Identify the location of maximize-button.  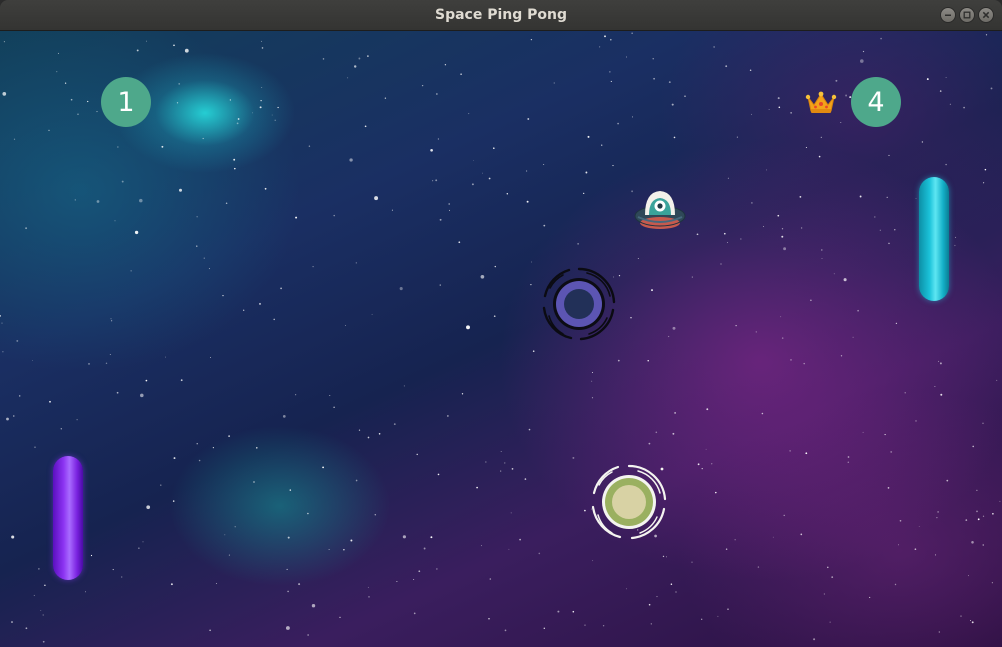
(967, 15).